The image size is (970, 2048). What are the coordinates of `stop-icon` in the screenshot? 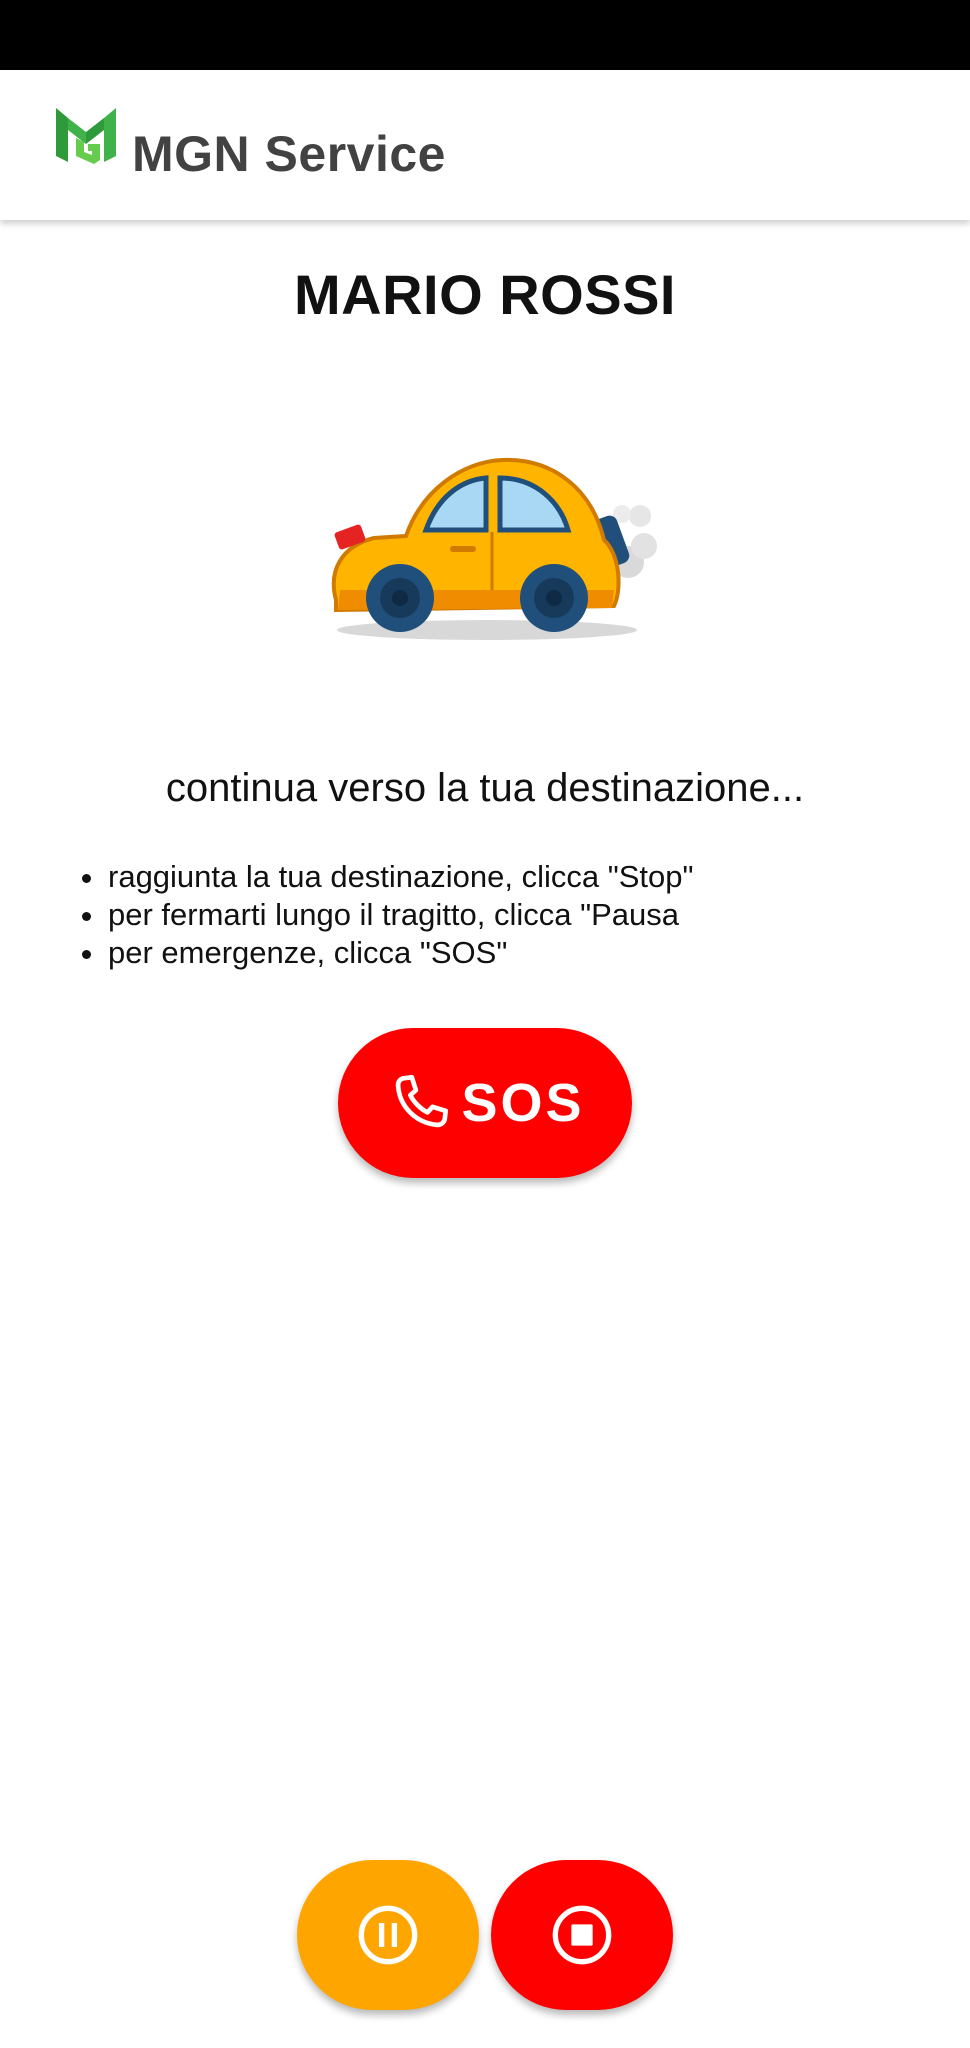 It's located at (582, 1935).